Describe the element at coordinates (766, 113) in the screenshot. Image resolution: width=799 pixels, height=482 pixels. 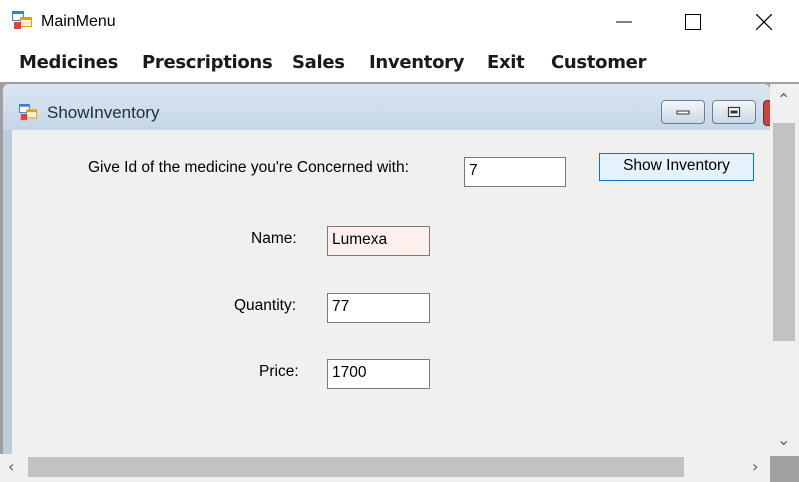
I see `child-close-button` at that location.